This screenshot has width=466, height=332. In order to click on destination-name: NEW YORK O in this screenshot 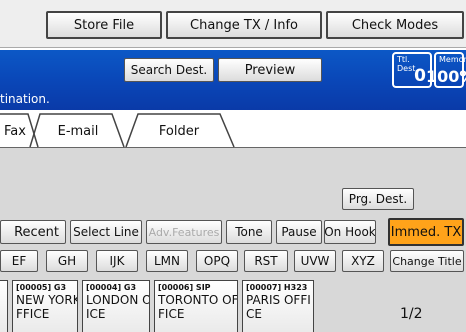, I will do `click(47, 300)`.